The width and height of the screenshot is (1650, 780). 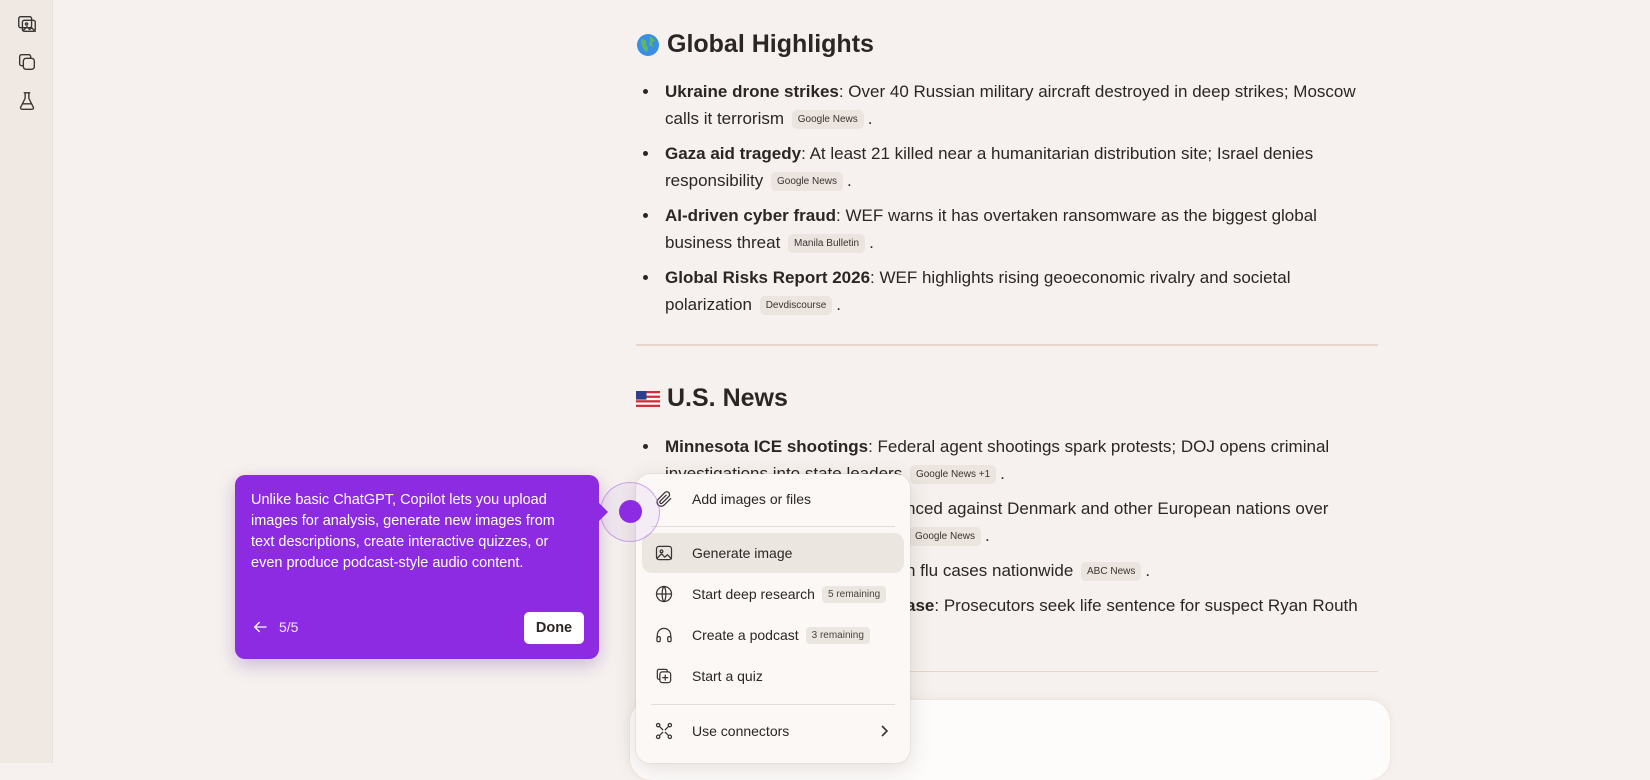 What do you see at coordinates (752, 91) in the screenshot?
I see `item-headline: Ukraine drone strikes` at bounding box center [752, 91].